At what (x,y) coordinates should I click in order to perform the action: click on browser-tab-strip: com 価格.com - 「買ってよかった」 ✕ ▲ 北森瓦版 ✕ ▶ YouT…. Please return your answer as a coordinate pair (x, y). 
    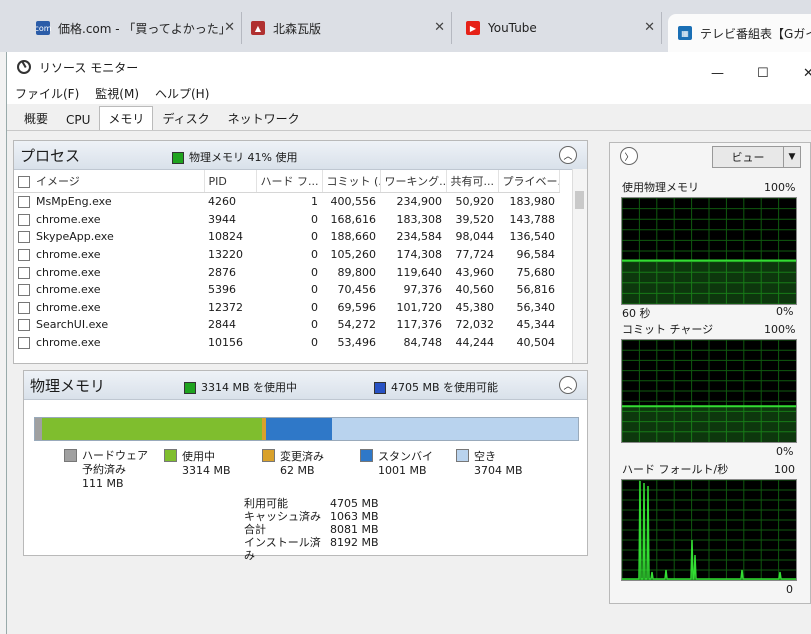
    Looking at the image, I should click on (405, 26).